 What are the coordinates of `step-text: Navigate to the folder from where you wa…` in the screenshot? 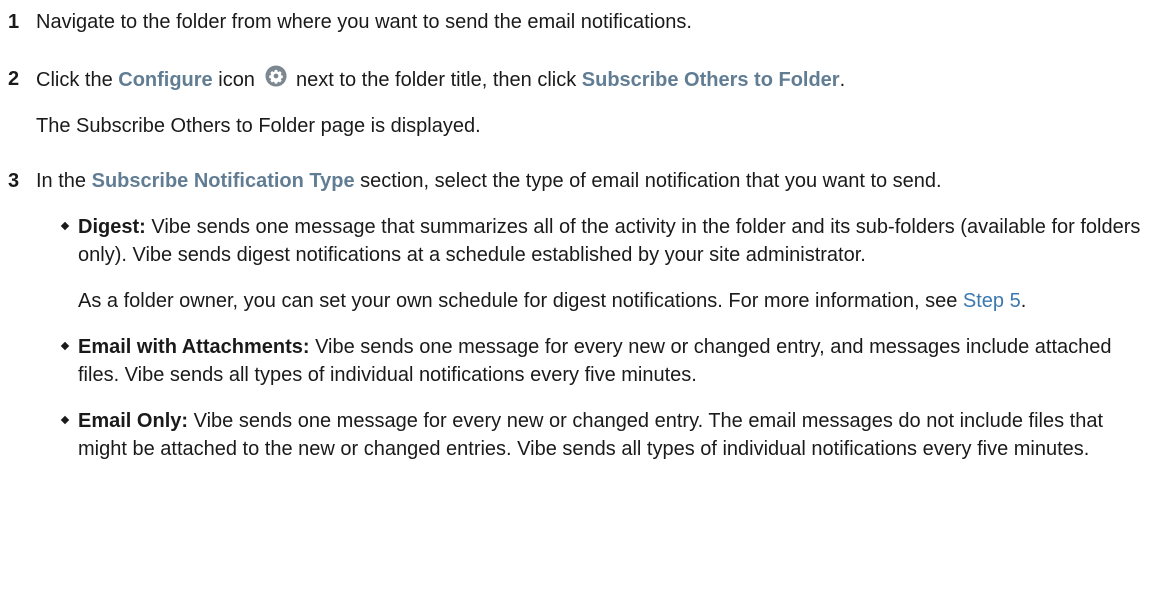 It's located at (364, 22).